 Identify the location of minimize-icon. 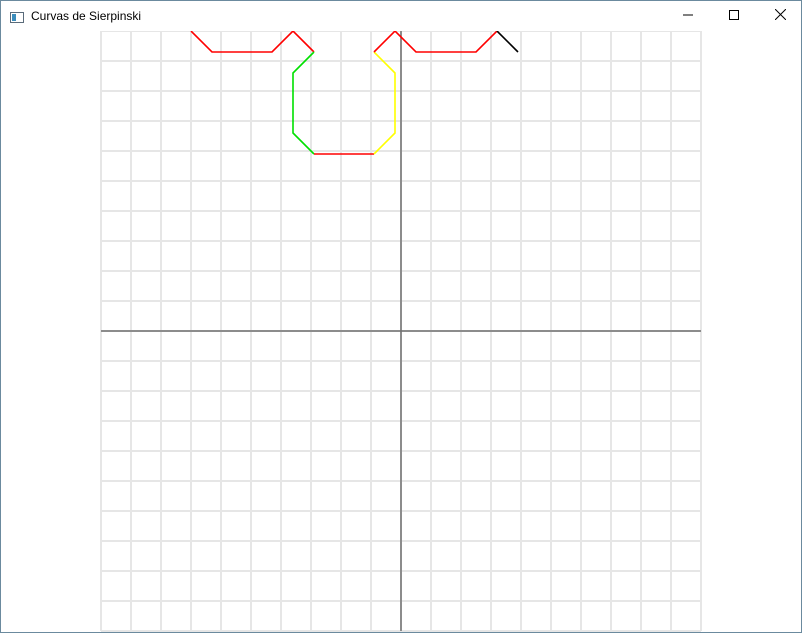
(688, 16).